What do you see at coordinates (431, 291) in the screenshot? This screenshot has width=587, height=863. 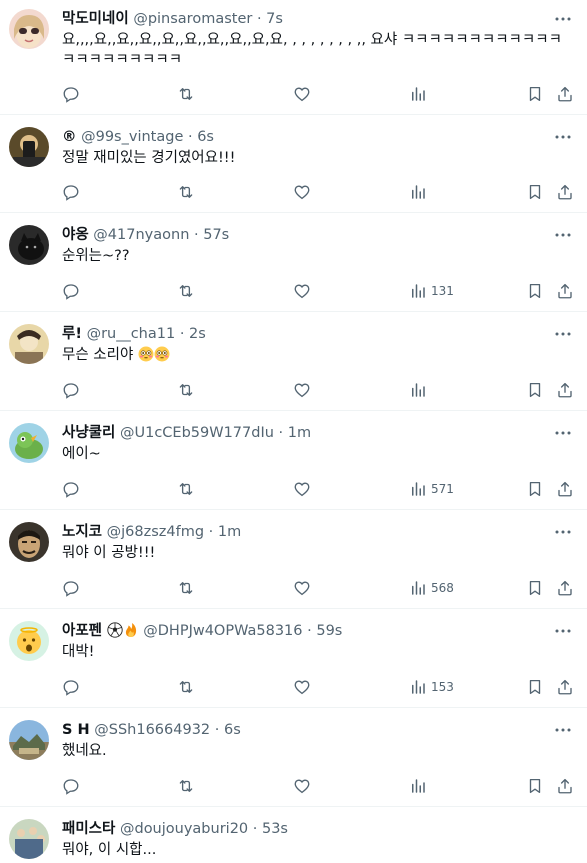 I see `views-button: 131` at bounding box center [431, 291].